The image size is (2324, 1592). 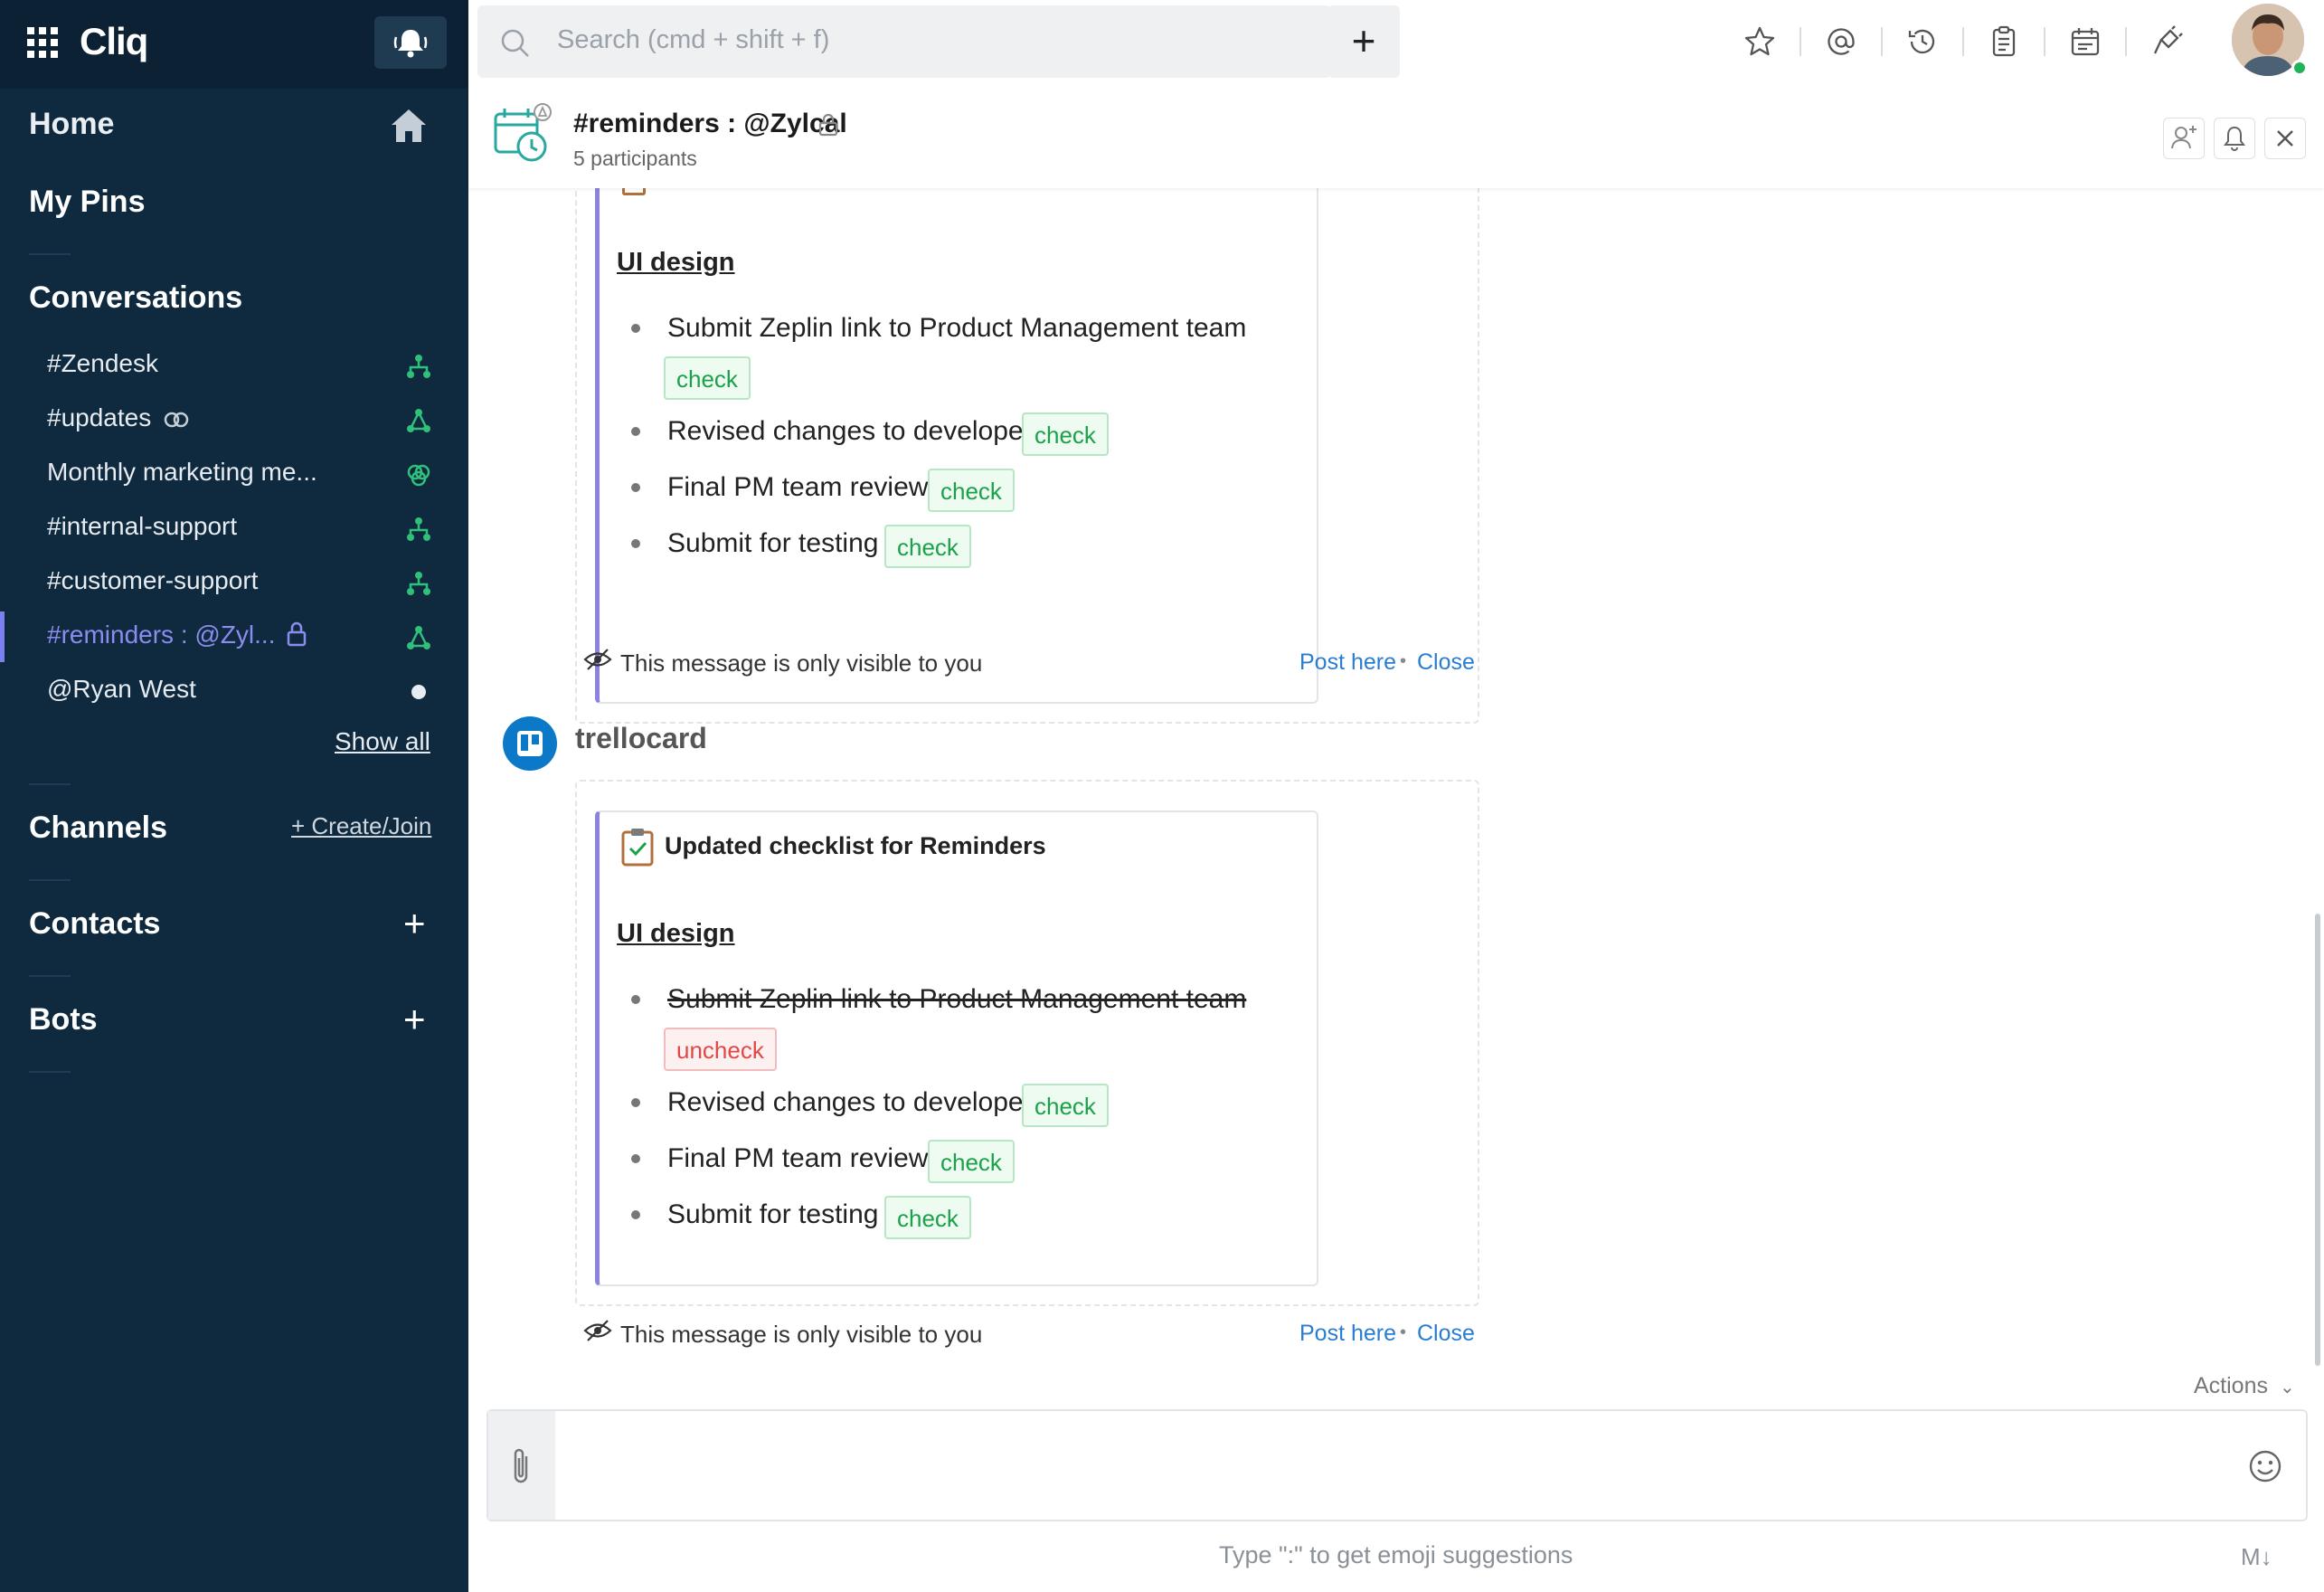 I want to click on conversation-item-ryan-west: @Ryan West, so click(x=122, y=689).